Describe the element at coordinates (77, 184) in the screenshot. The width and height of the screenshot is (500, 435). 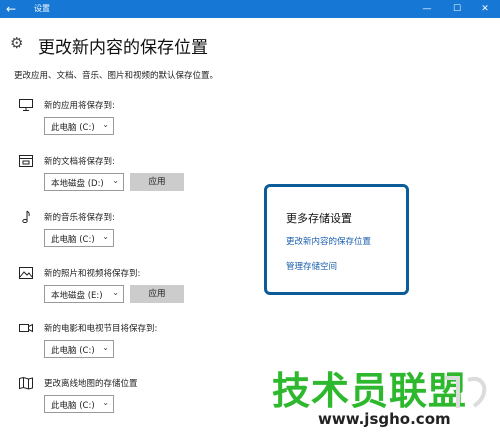
I see `documents-location-value: 本地磁盘 (D:)` at that location.